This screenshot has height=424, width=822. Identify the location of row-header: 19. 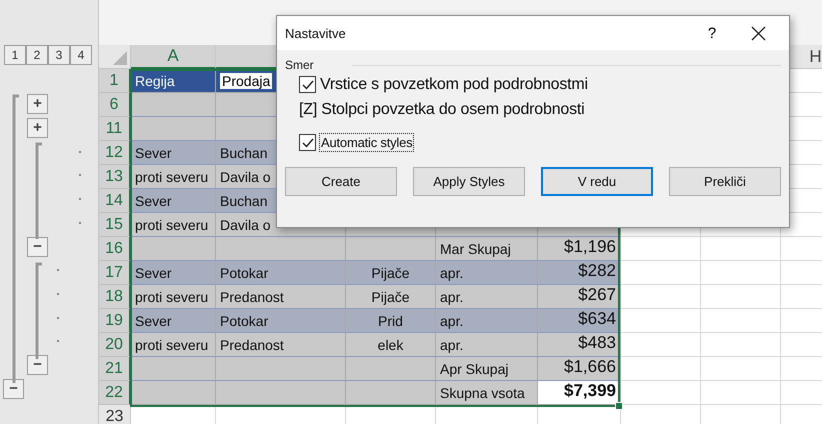
(115, 321).